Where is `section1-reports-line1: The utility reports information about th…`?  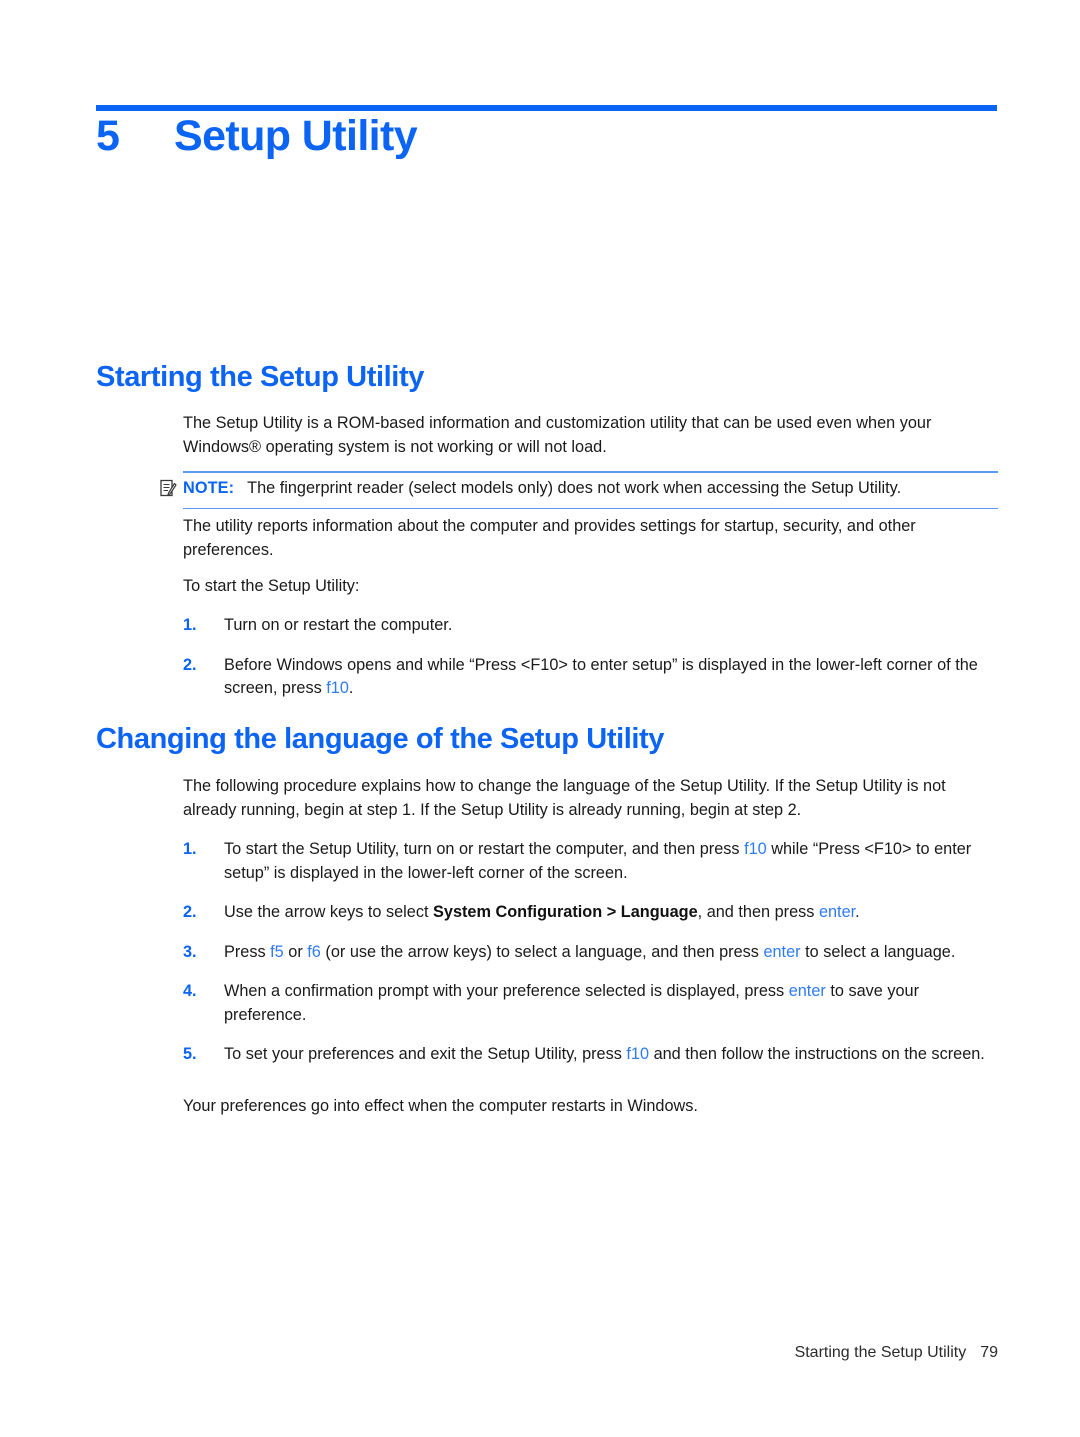
section1-reports-line1: The utility reports information about th… is located at coordinates (549, 526).